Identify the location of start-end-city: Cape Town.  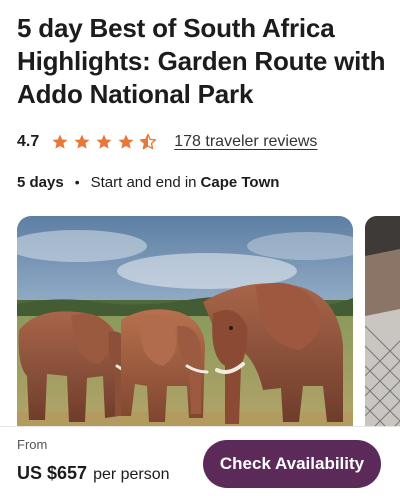
(240, 182).